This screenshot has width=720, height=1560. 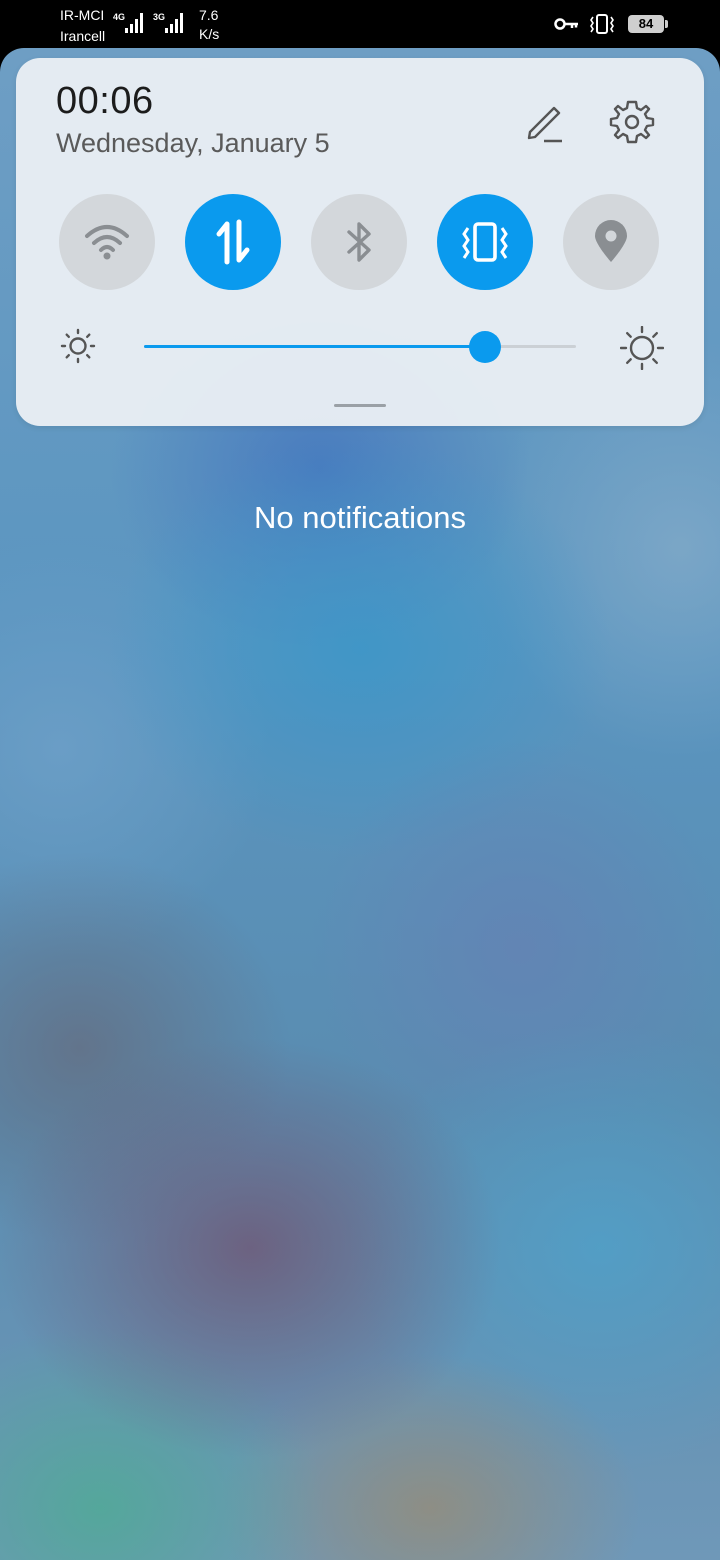 What do you see at coordinates (642, 348) in the screenshot?
I see `brightness-high-icon` at bounding box center [642, 348].